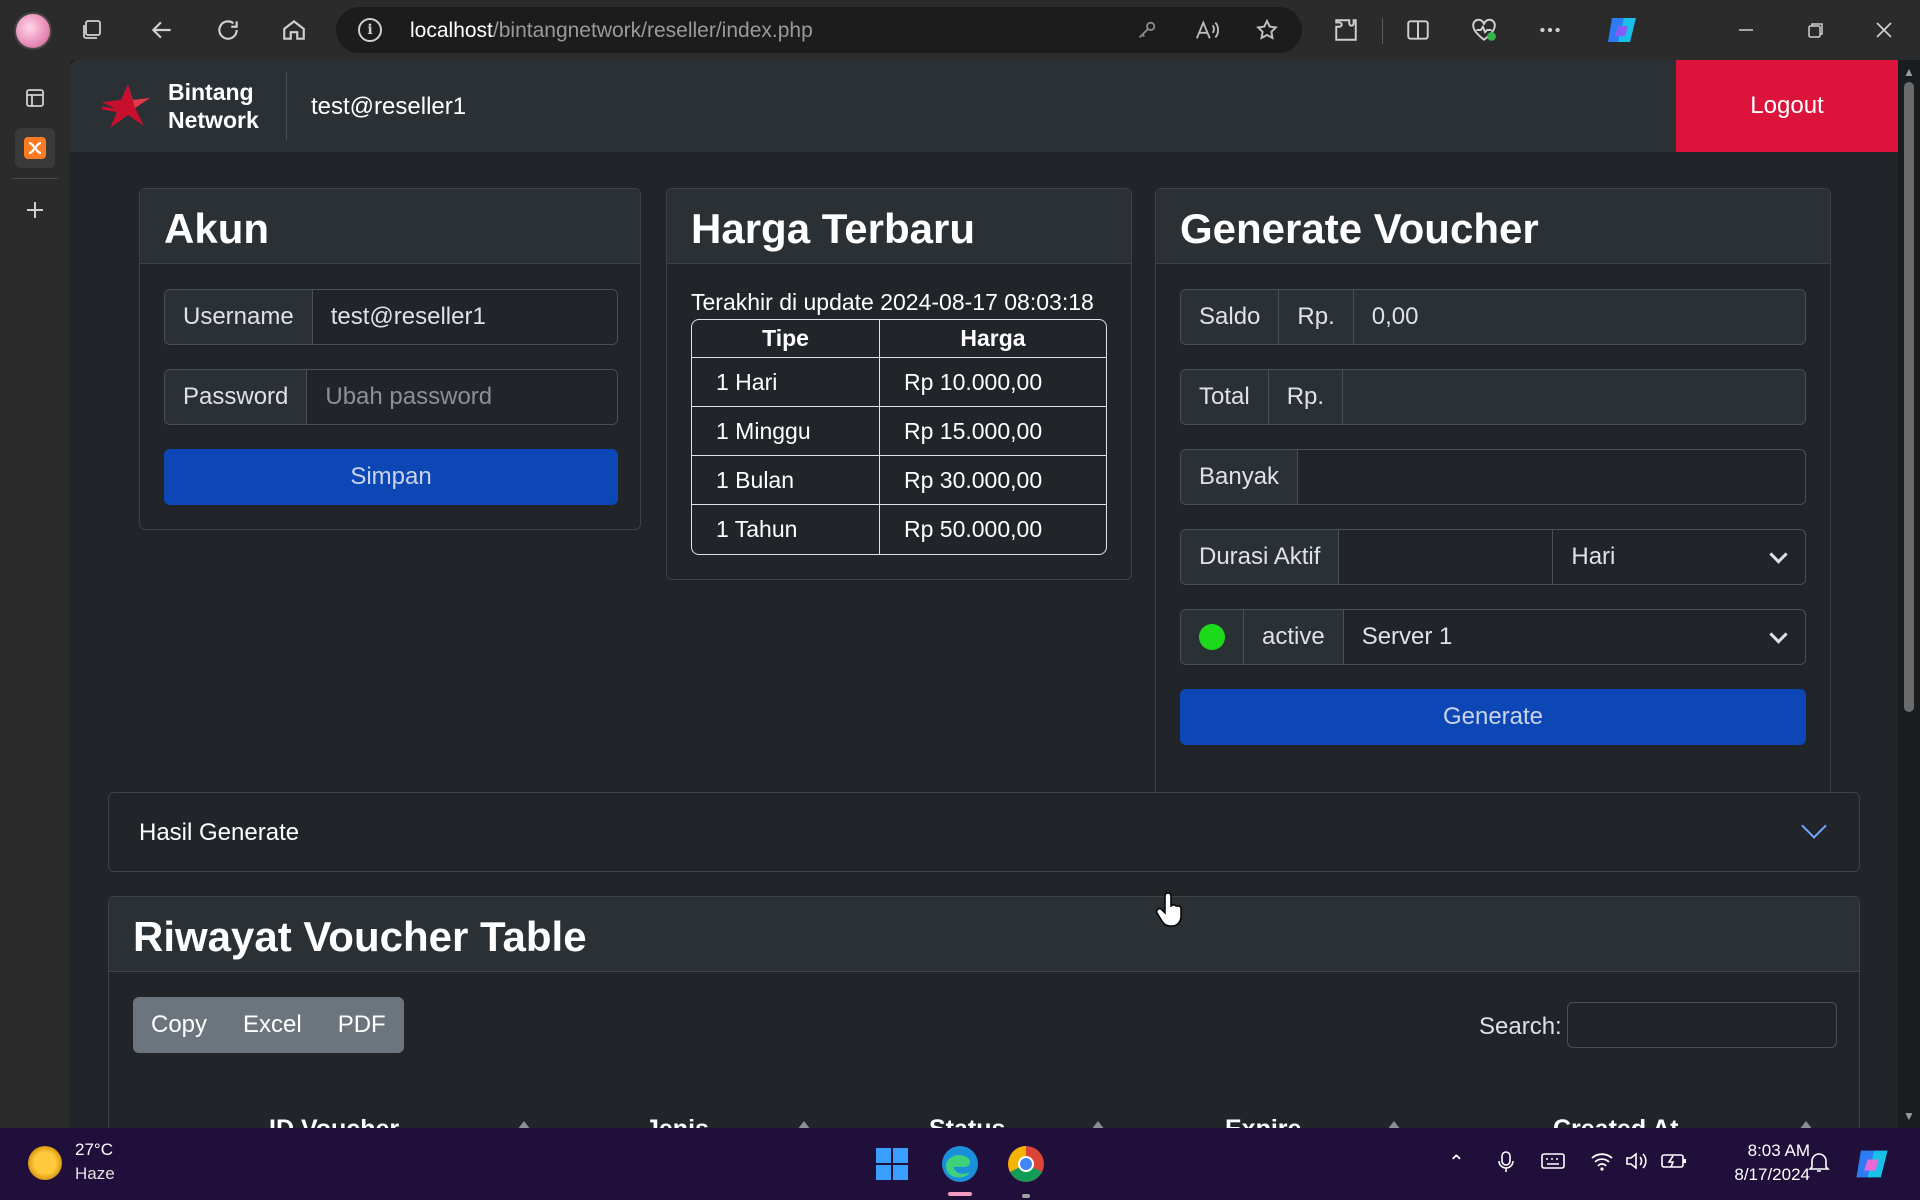 The image size is (1920, 1200). I want to click on server-value: Server 1, so click(1407, 636).